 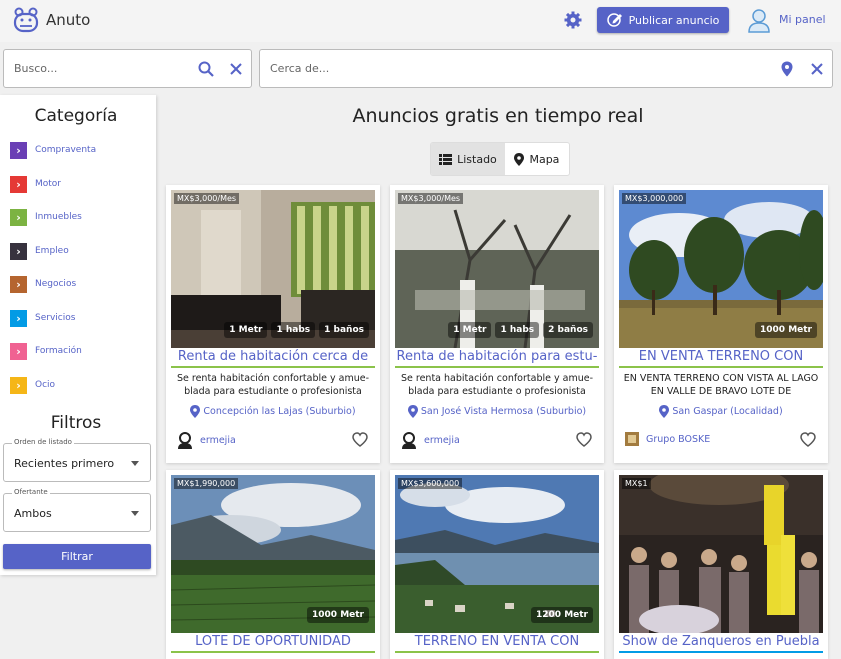 I want to click on listing-location: Concepción las Lajas (Suburbio), so click(x=273, y=411).